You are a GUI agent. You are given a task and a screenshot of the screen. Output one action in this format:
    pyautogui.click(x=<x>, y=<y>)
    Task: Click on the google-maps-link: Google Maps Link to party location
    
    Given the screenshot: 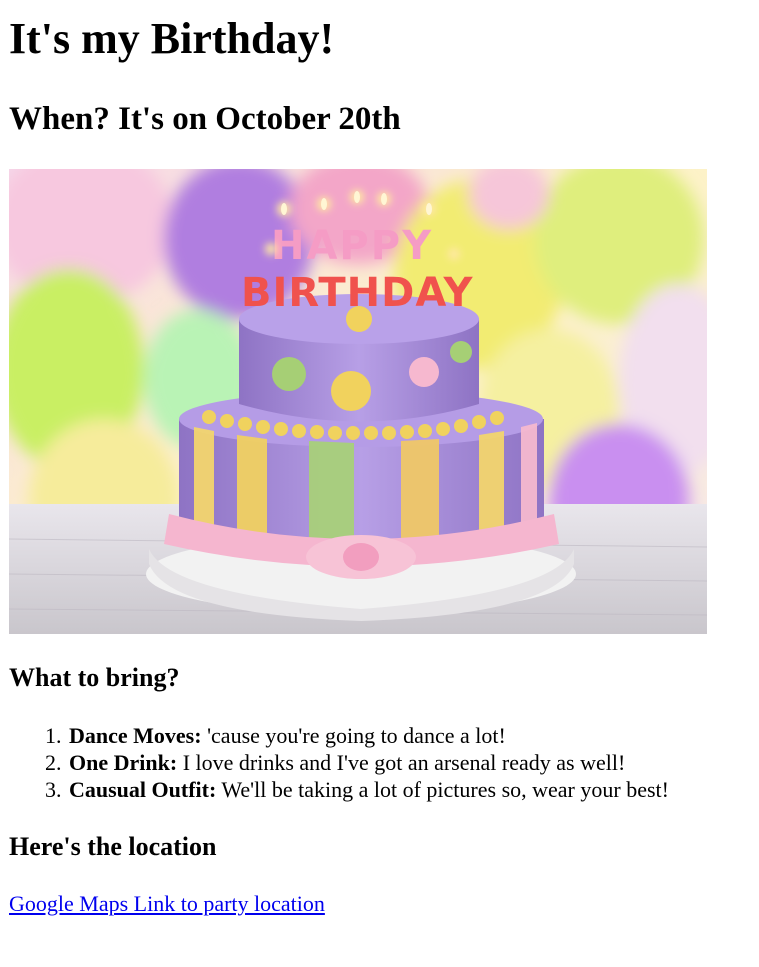 What is the action you would take?
    pyautogui.click(x=167, y=903)
    